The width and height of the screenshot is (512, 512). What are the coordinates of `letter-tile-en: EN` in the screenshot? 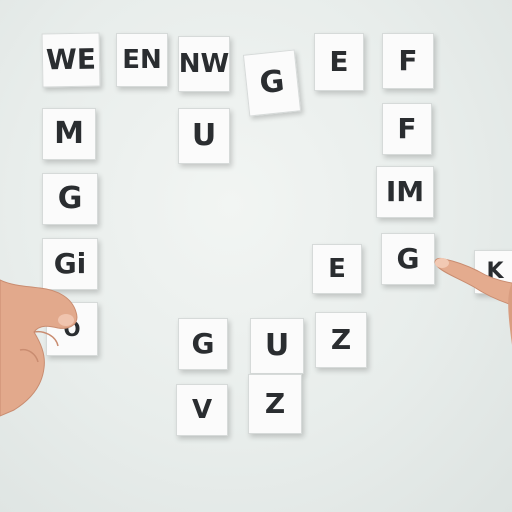 It's located at (142, 60).